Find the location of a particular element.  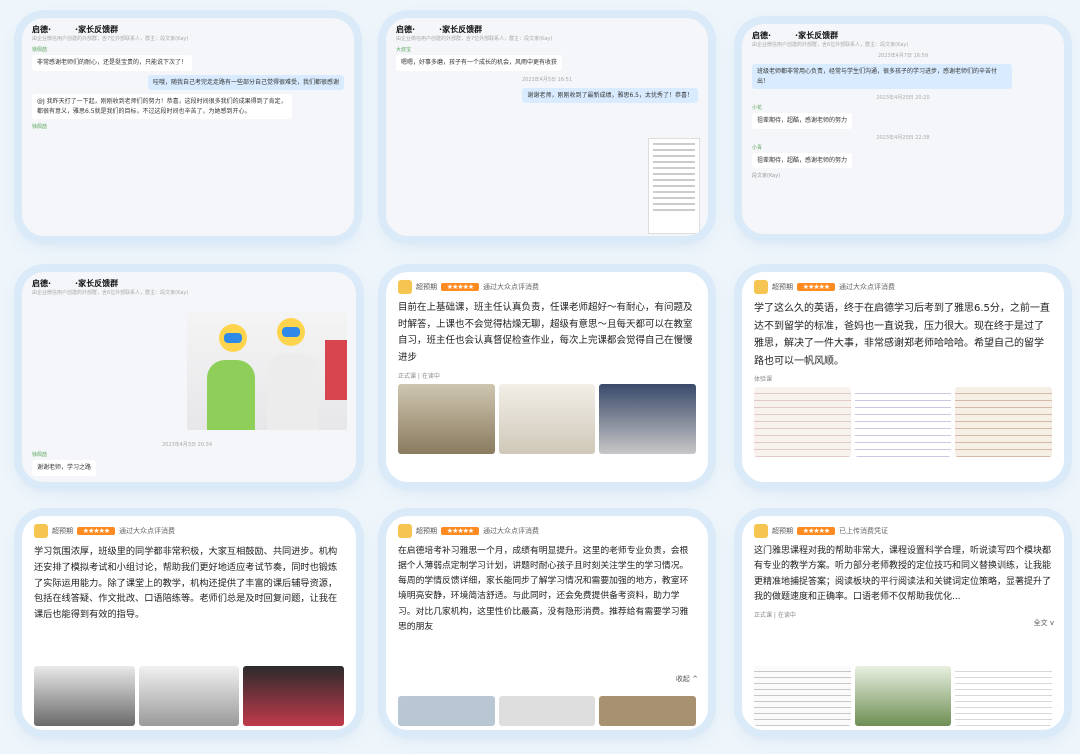

sender-name: 段文家(Kay) is located at coordinates (766, 176).